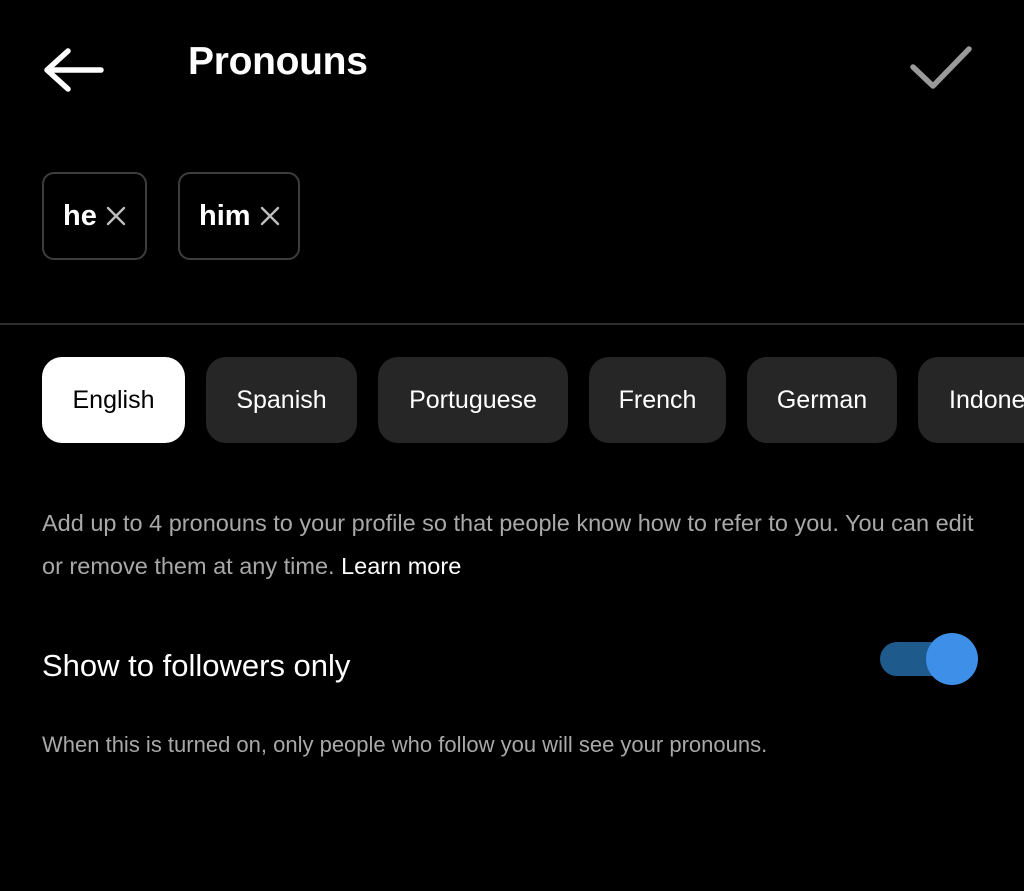 The height and width of the screenshot is (891, 1024). I want to click on language-pill-indonesian: Indone, so click(971, 400).